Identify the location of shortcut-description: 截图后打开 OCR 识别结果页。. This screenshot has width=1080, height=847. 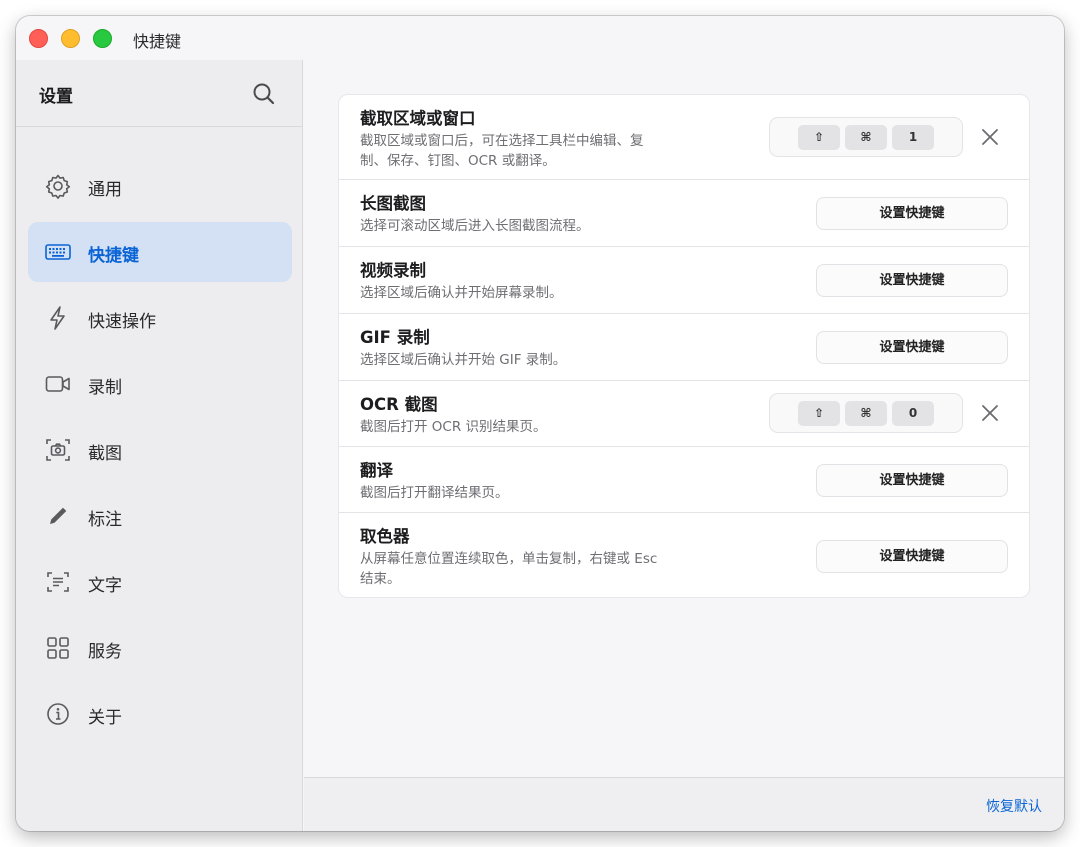
(453, 427).